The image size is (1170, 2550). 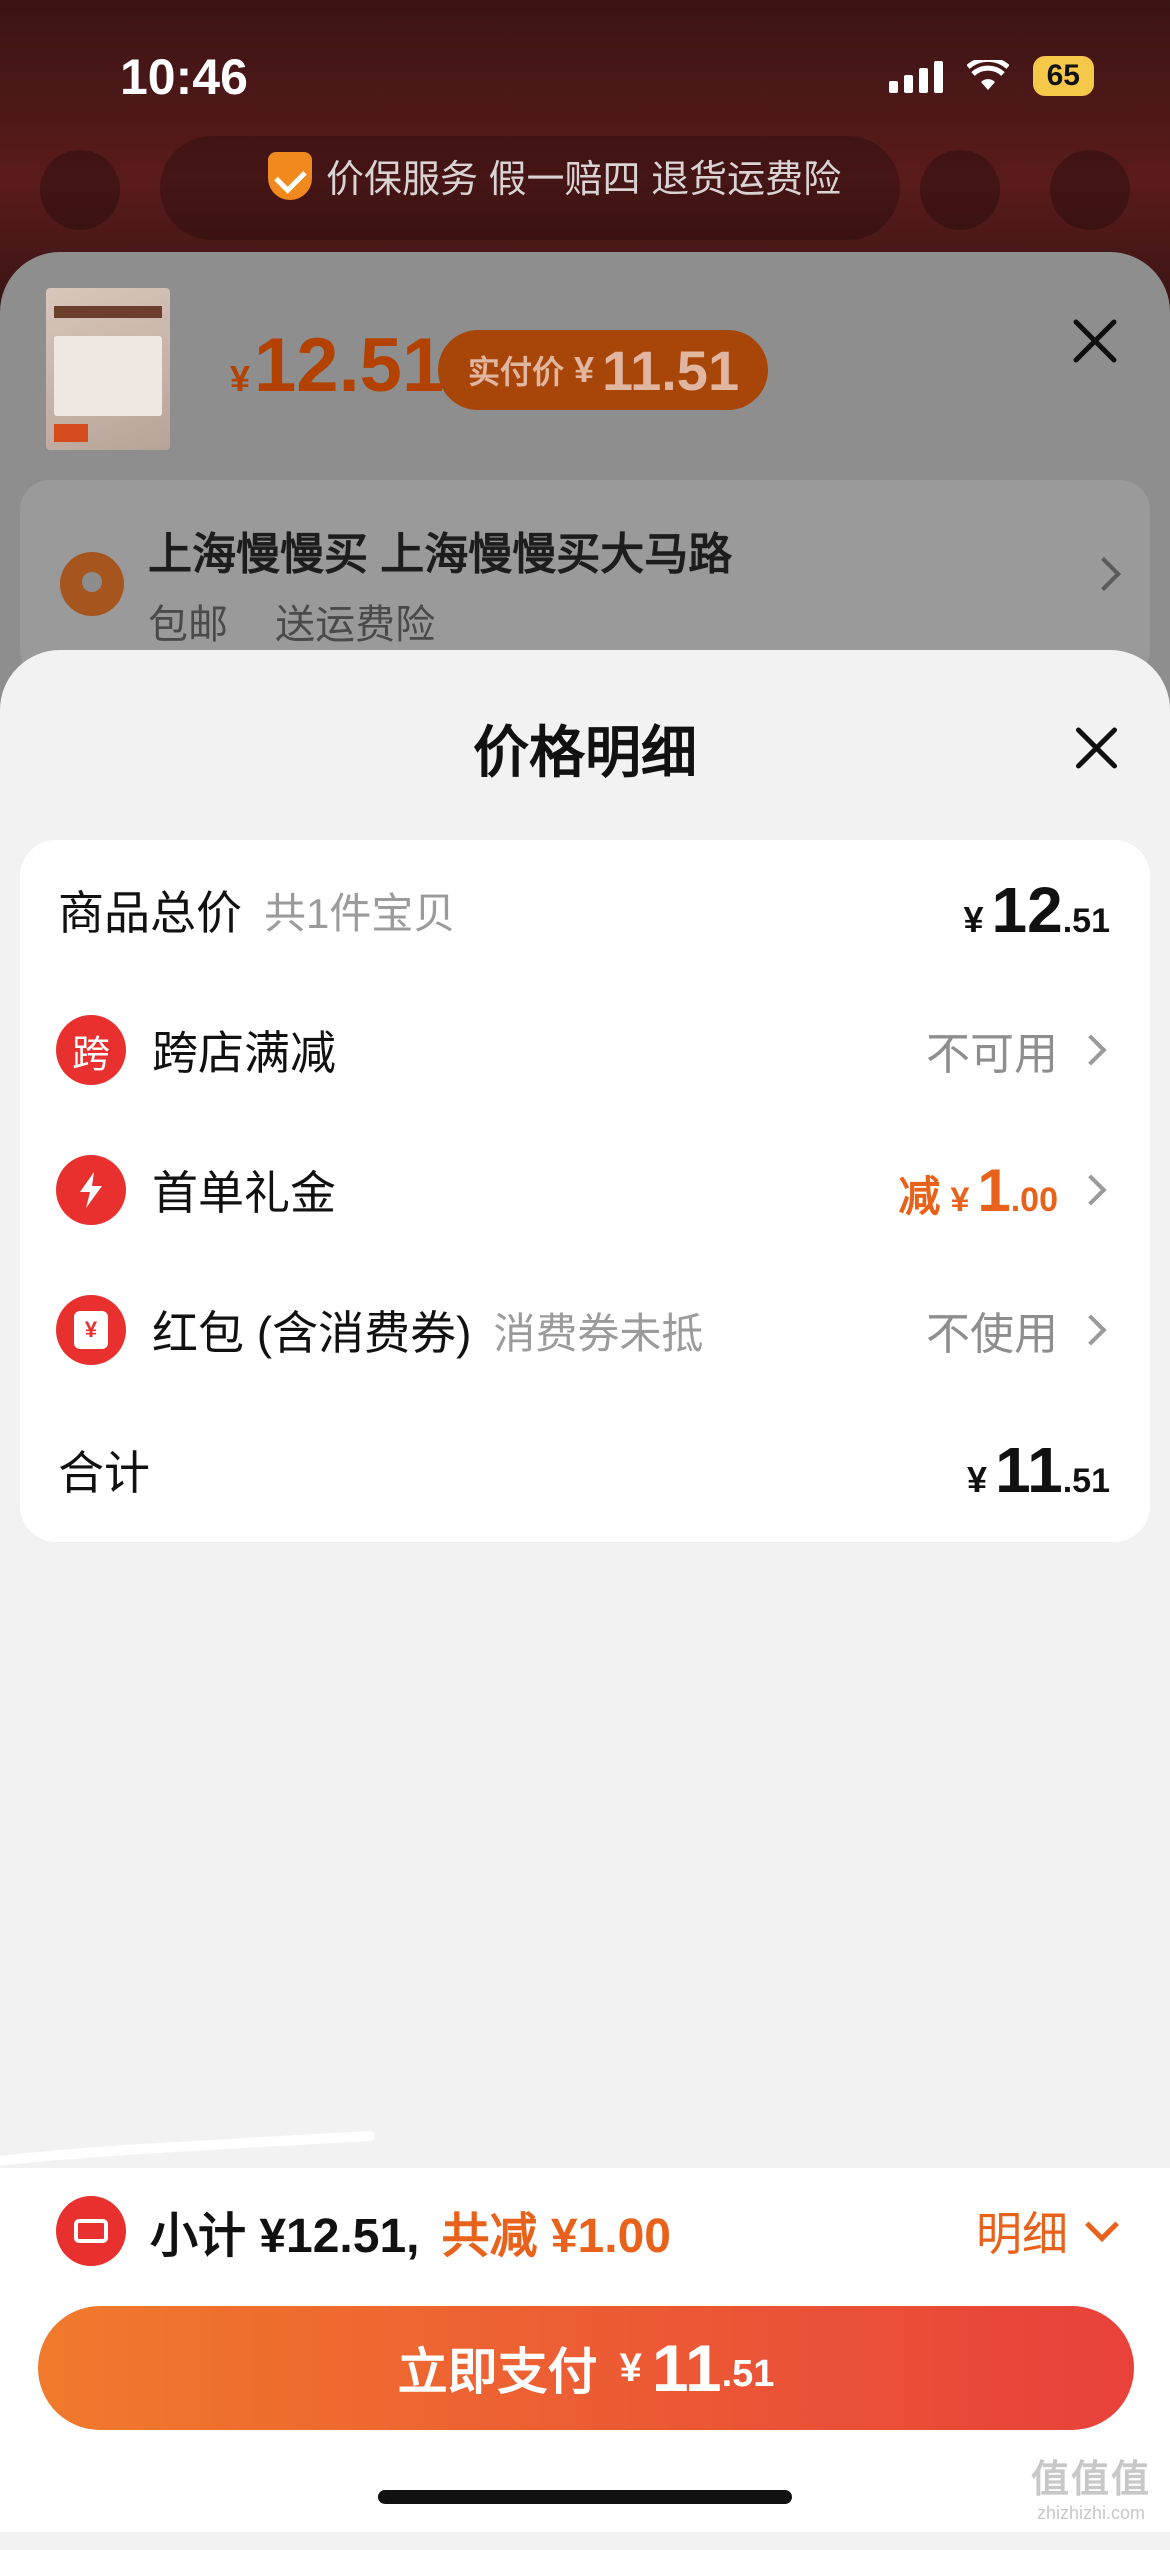 I want to click on location-pin-icon, so click(x=92, y=584).